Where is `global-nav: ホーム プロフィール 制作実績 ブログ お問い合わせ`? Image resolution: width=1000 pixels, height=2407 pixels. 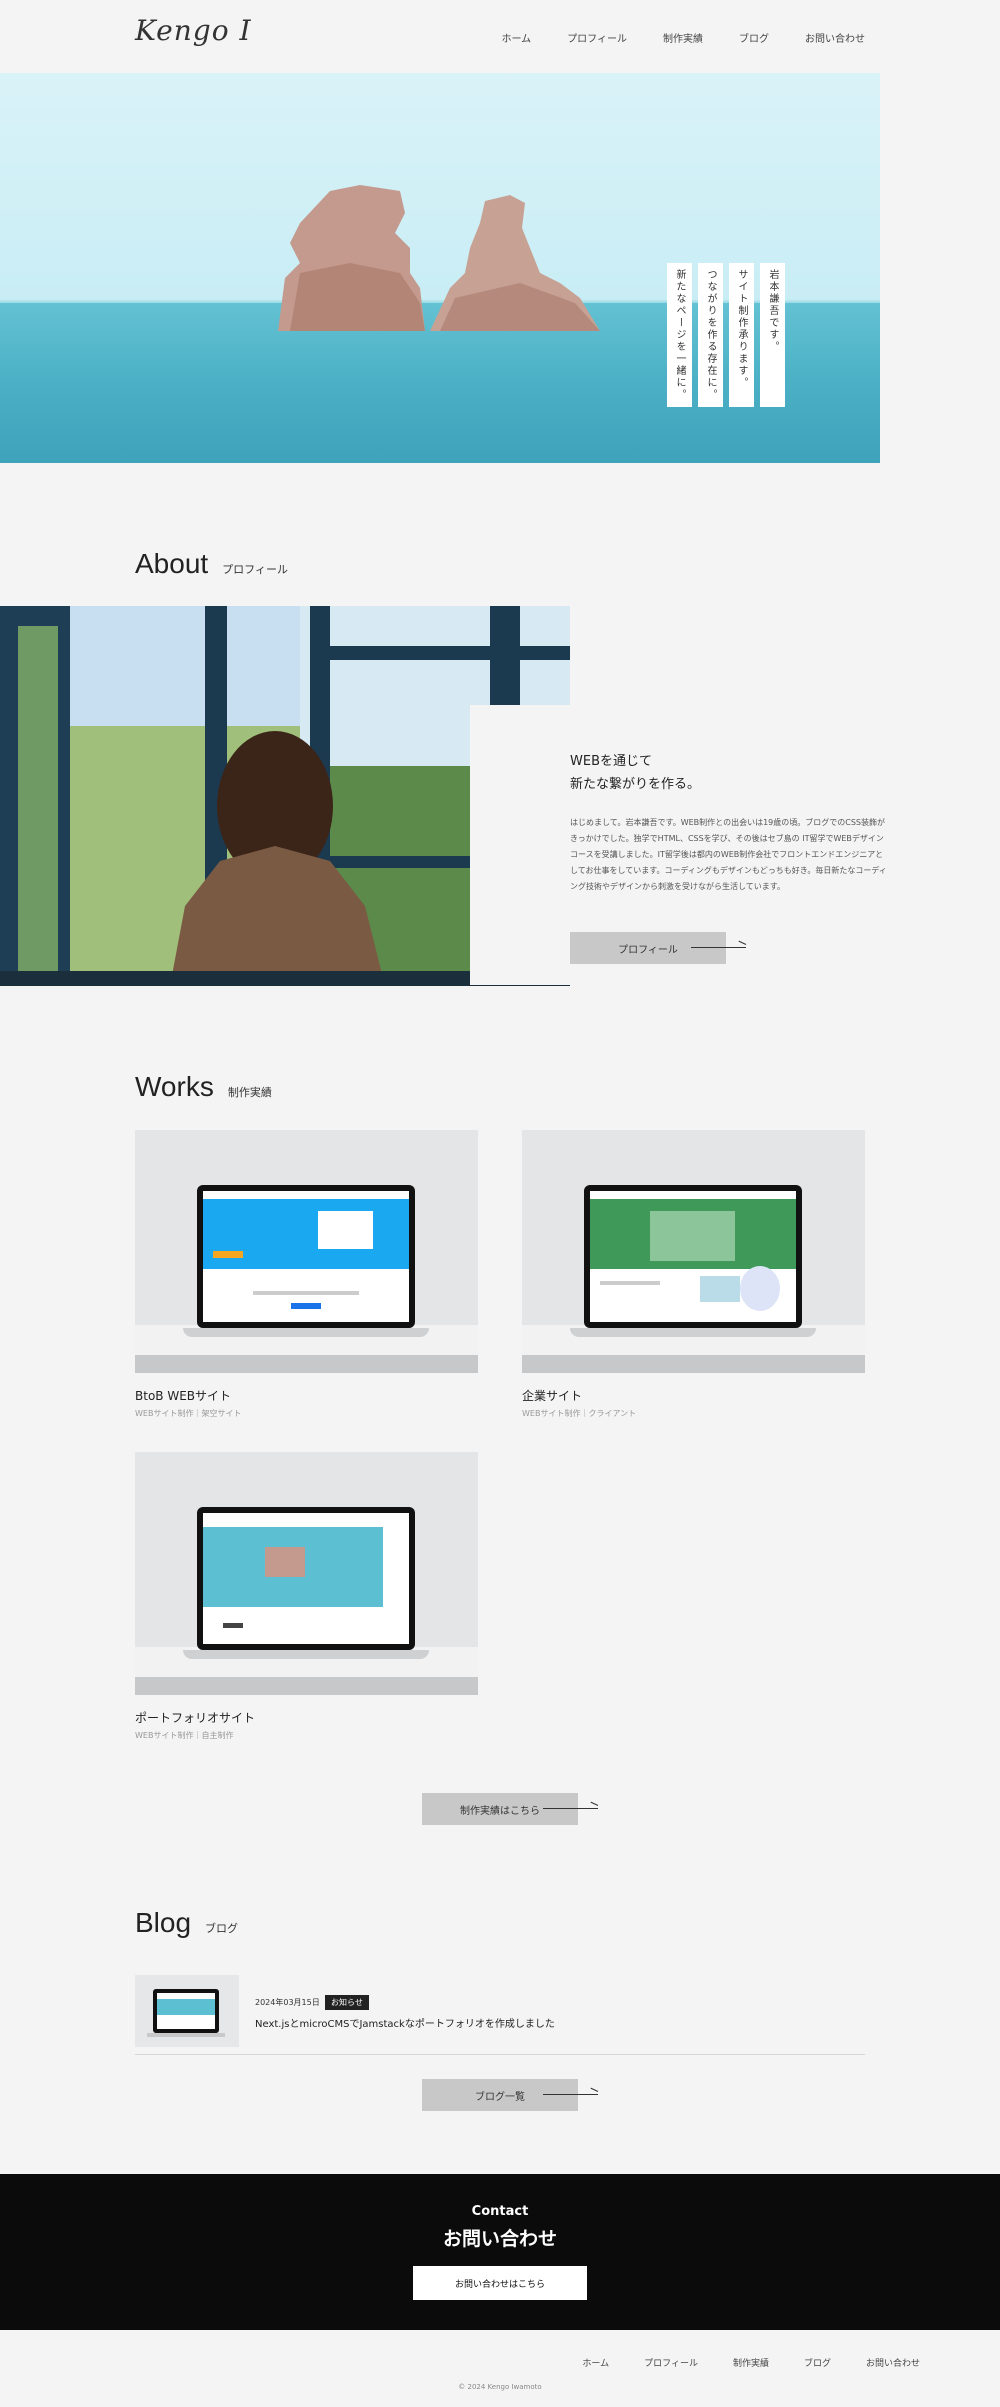 global-nav: ホーム プロフィール 制作実績 ブログ お問い合わせ is located at coordinates (665, 37).